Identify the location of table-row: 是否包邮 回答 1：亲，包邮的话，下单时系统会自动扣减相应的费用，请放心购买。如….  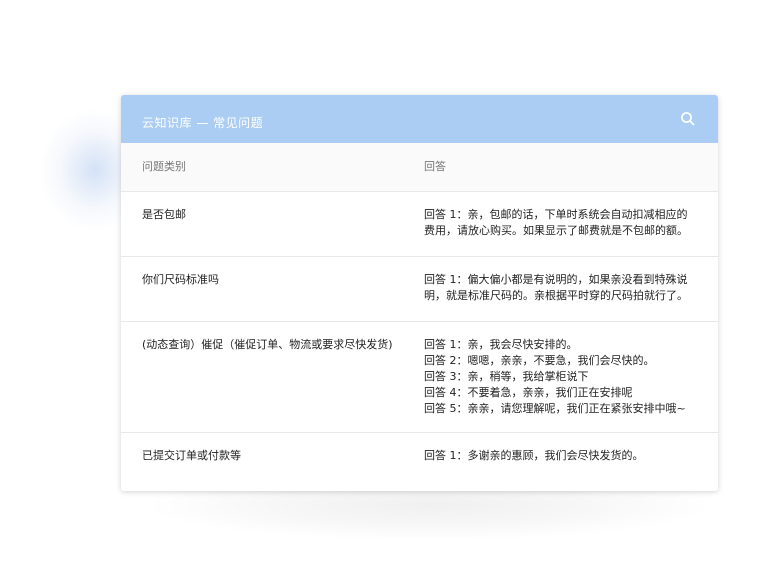
(419, 224).